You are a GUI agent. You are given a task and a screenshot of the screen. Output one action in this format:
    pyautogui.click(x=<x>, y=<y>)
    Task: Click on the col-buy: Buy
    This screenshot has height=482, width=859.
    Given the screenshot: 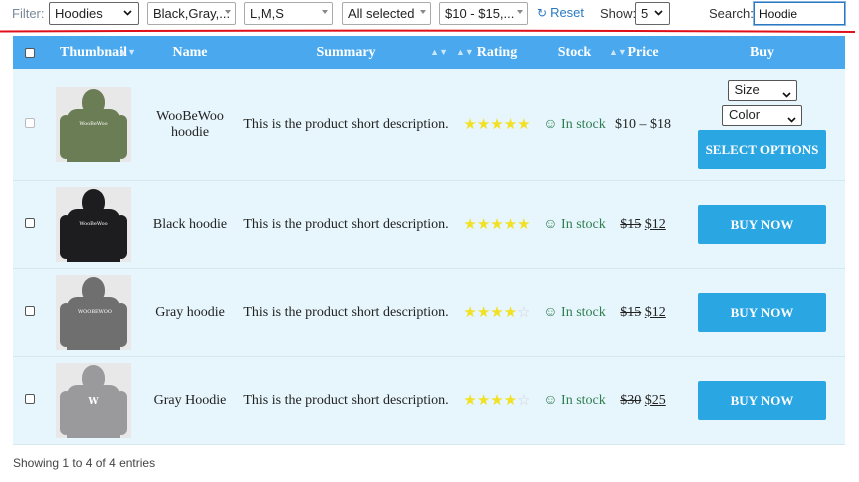 What is the action you would take?
    pyautogui.click(x=762, y=52)
    